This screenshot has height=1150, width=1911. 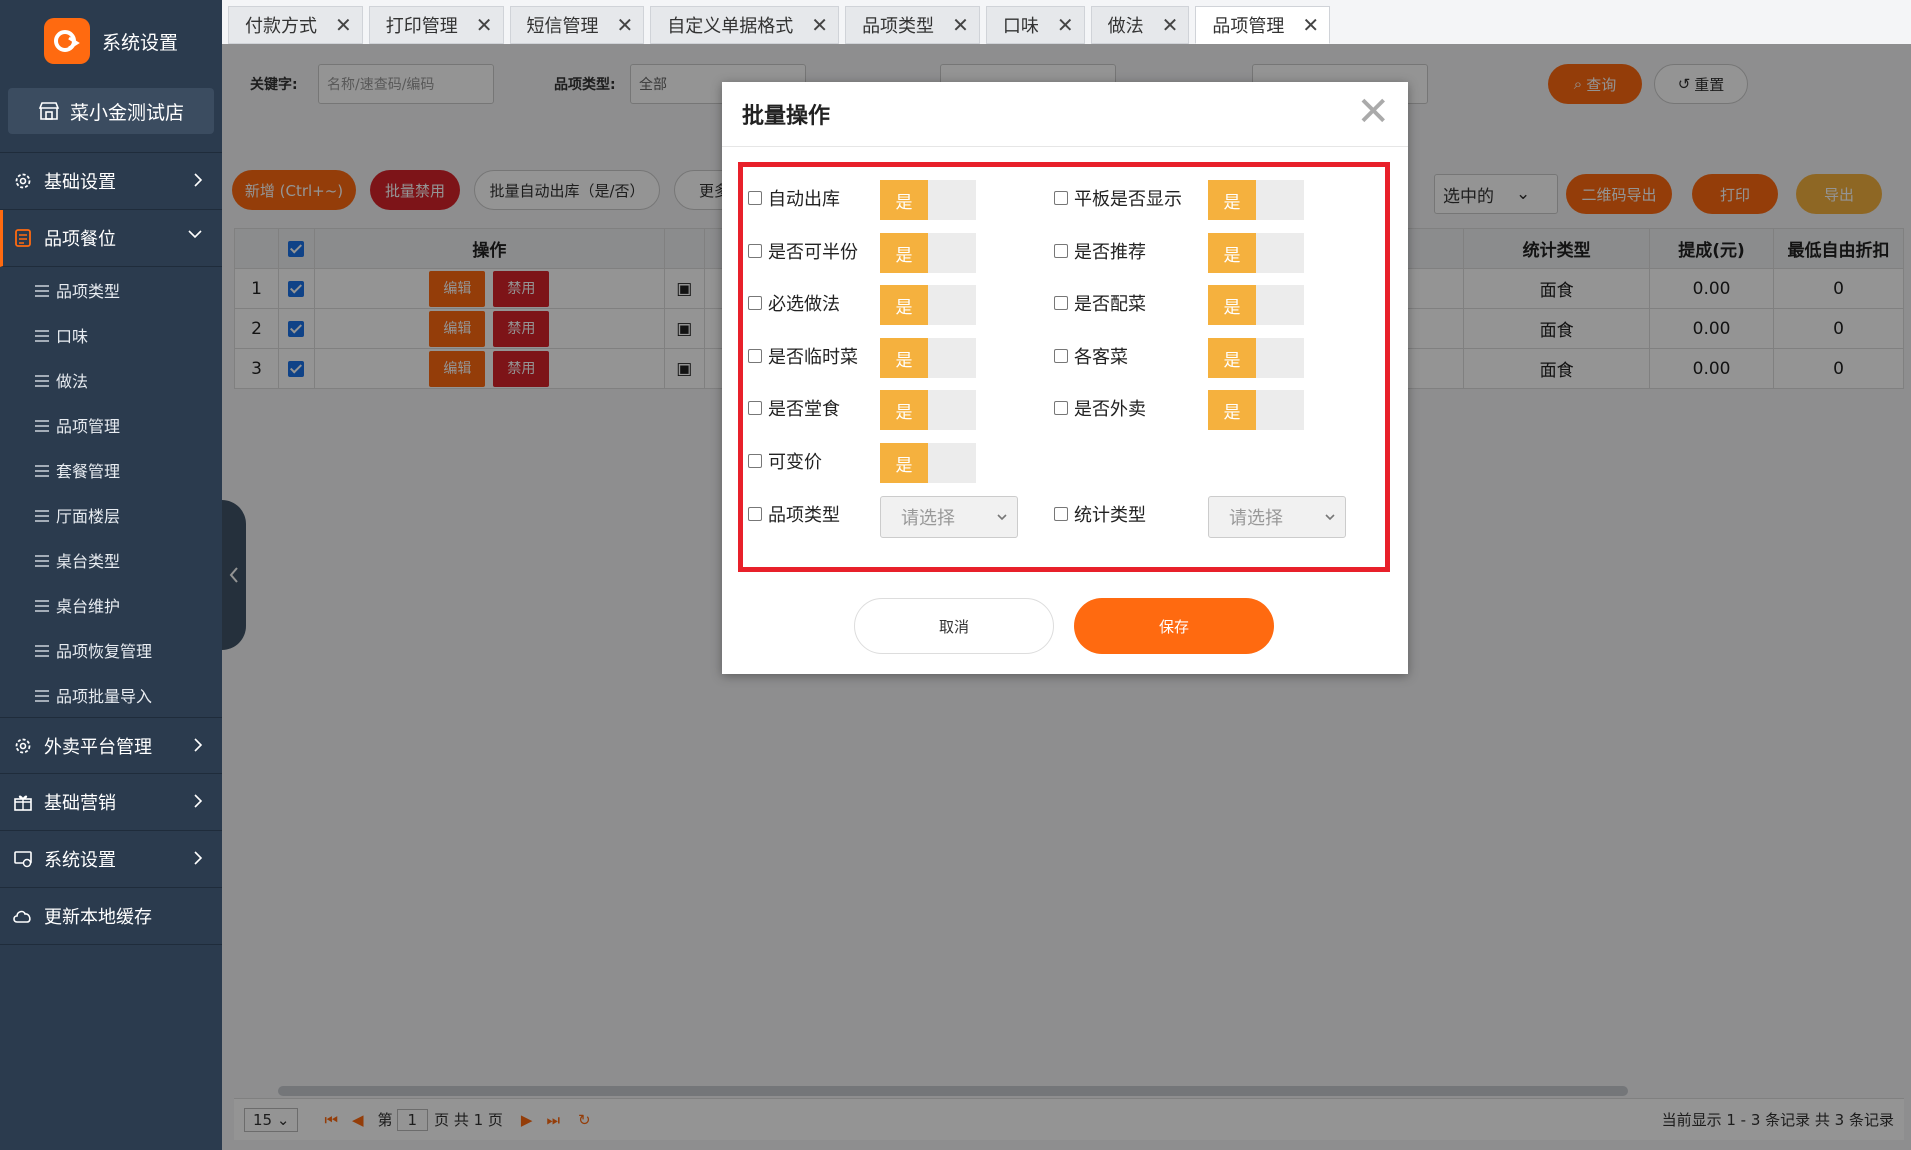 I want to click on save-button: 保存, so click(x=1174, y=626).